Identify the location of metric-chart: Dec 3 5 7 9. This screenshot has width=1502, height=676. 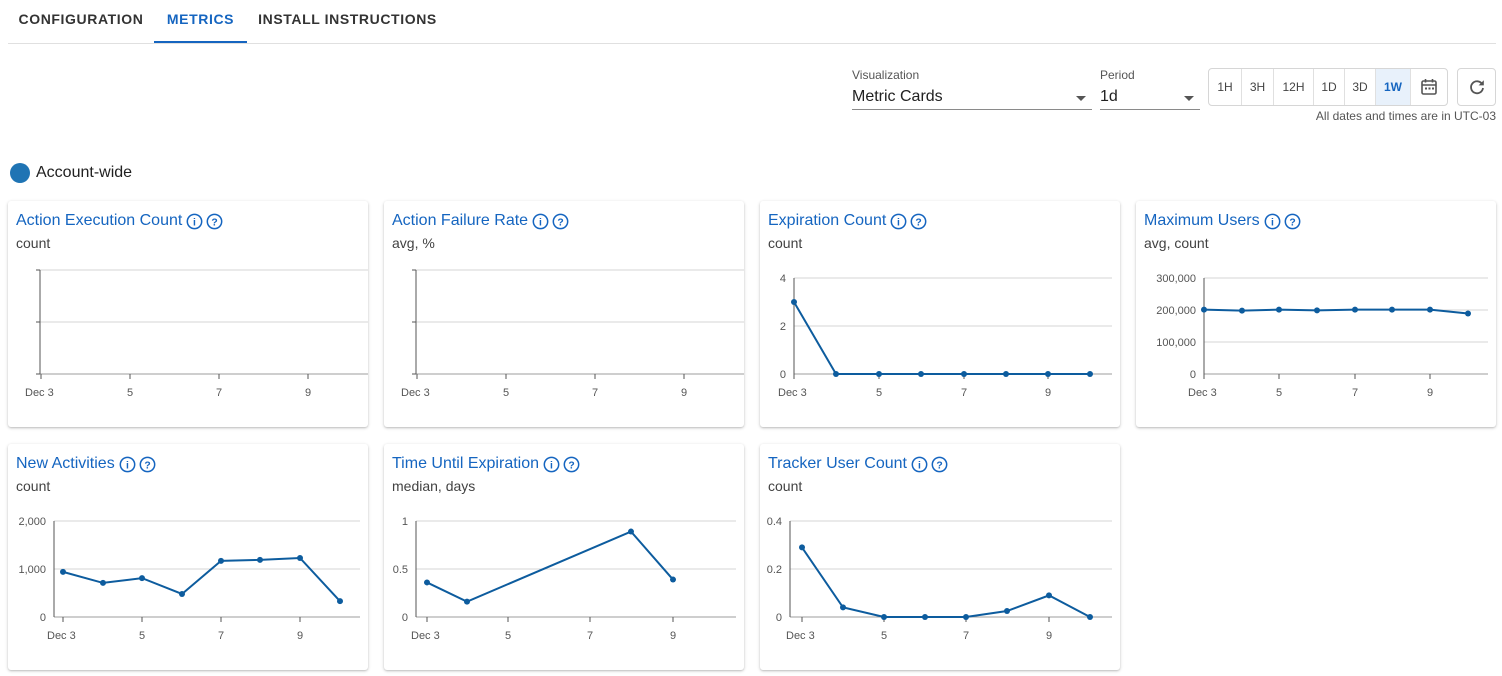
(572, 334).